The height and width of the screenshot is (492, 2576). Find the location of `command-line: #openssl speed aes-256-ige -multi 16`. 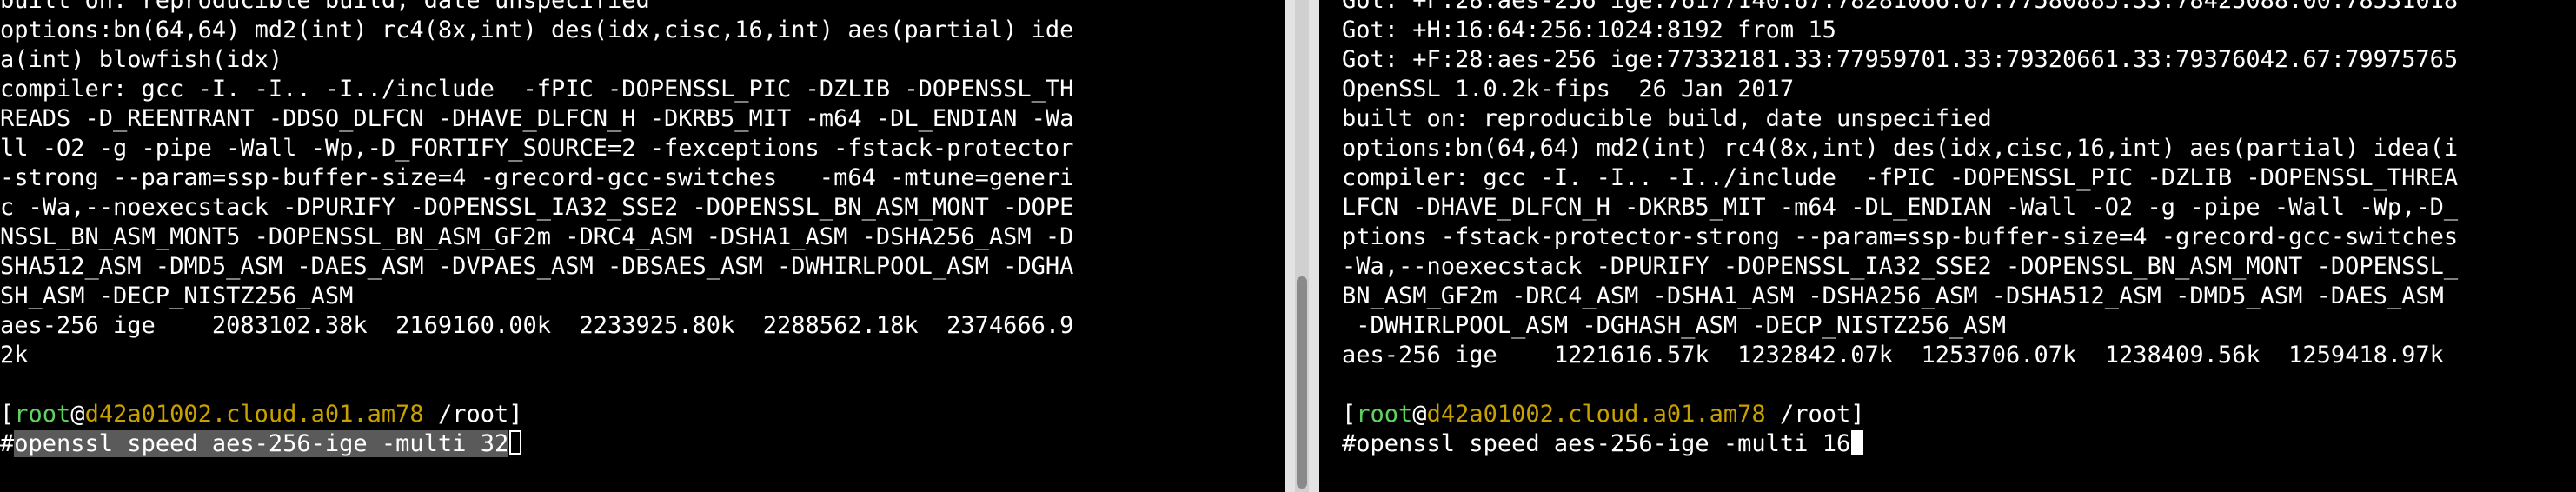

command-line: #openssl speed aes-256-ige -multi 16 is located at coordinates (1900, 444).